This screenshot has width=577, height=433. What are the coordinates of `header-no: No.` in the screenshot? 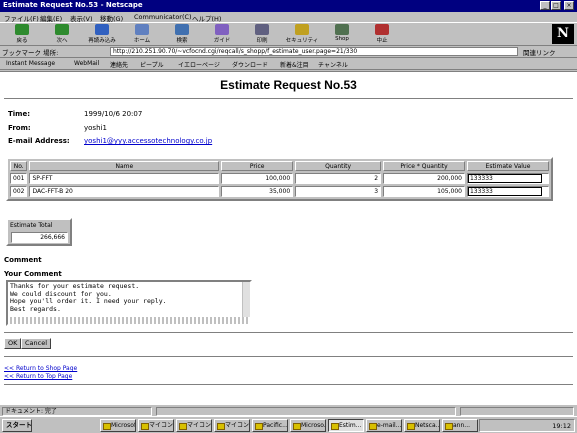 It's located at (19, 166).